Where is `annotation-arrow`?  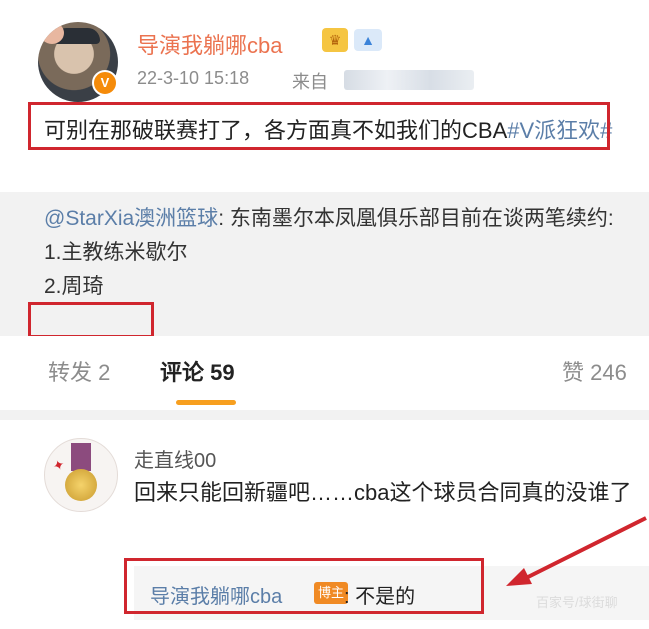
annotation-arrow is located at coordinates (576, 551).